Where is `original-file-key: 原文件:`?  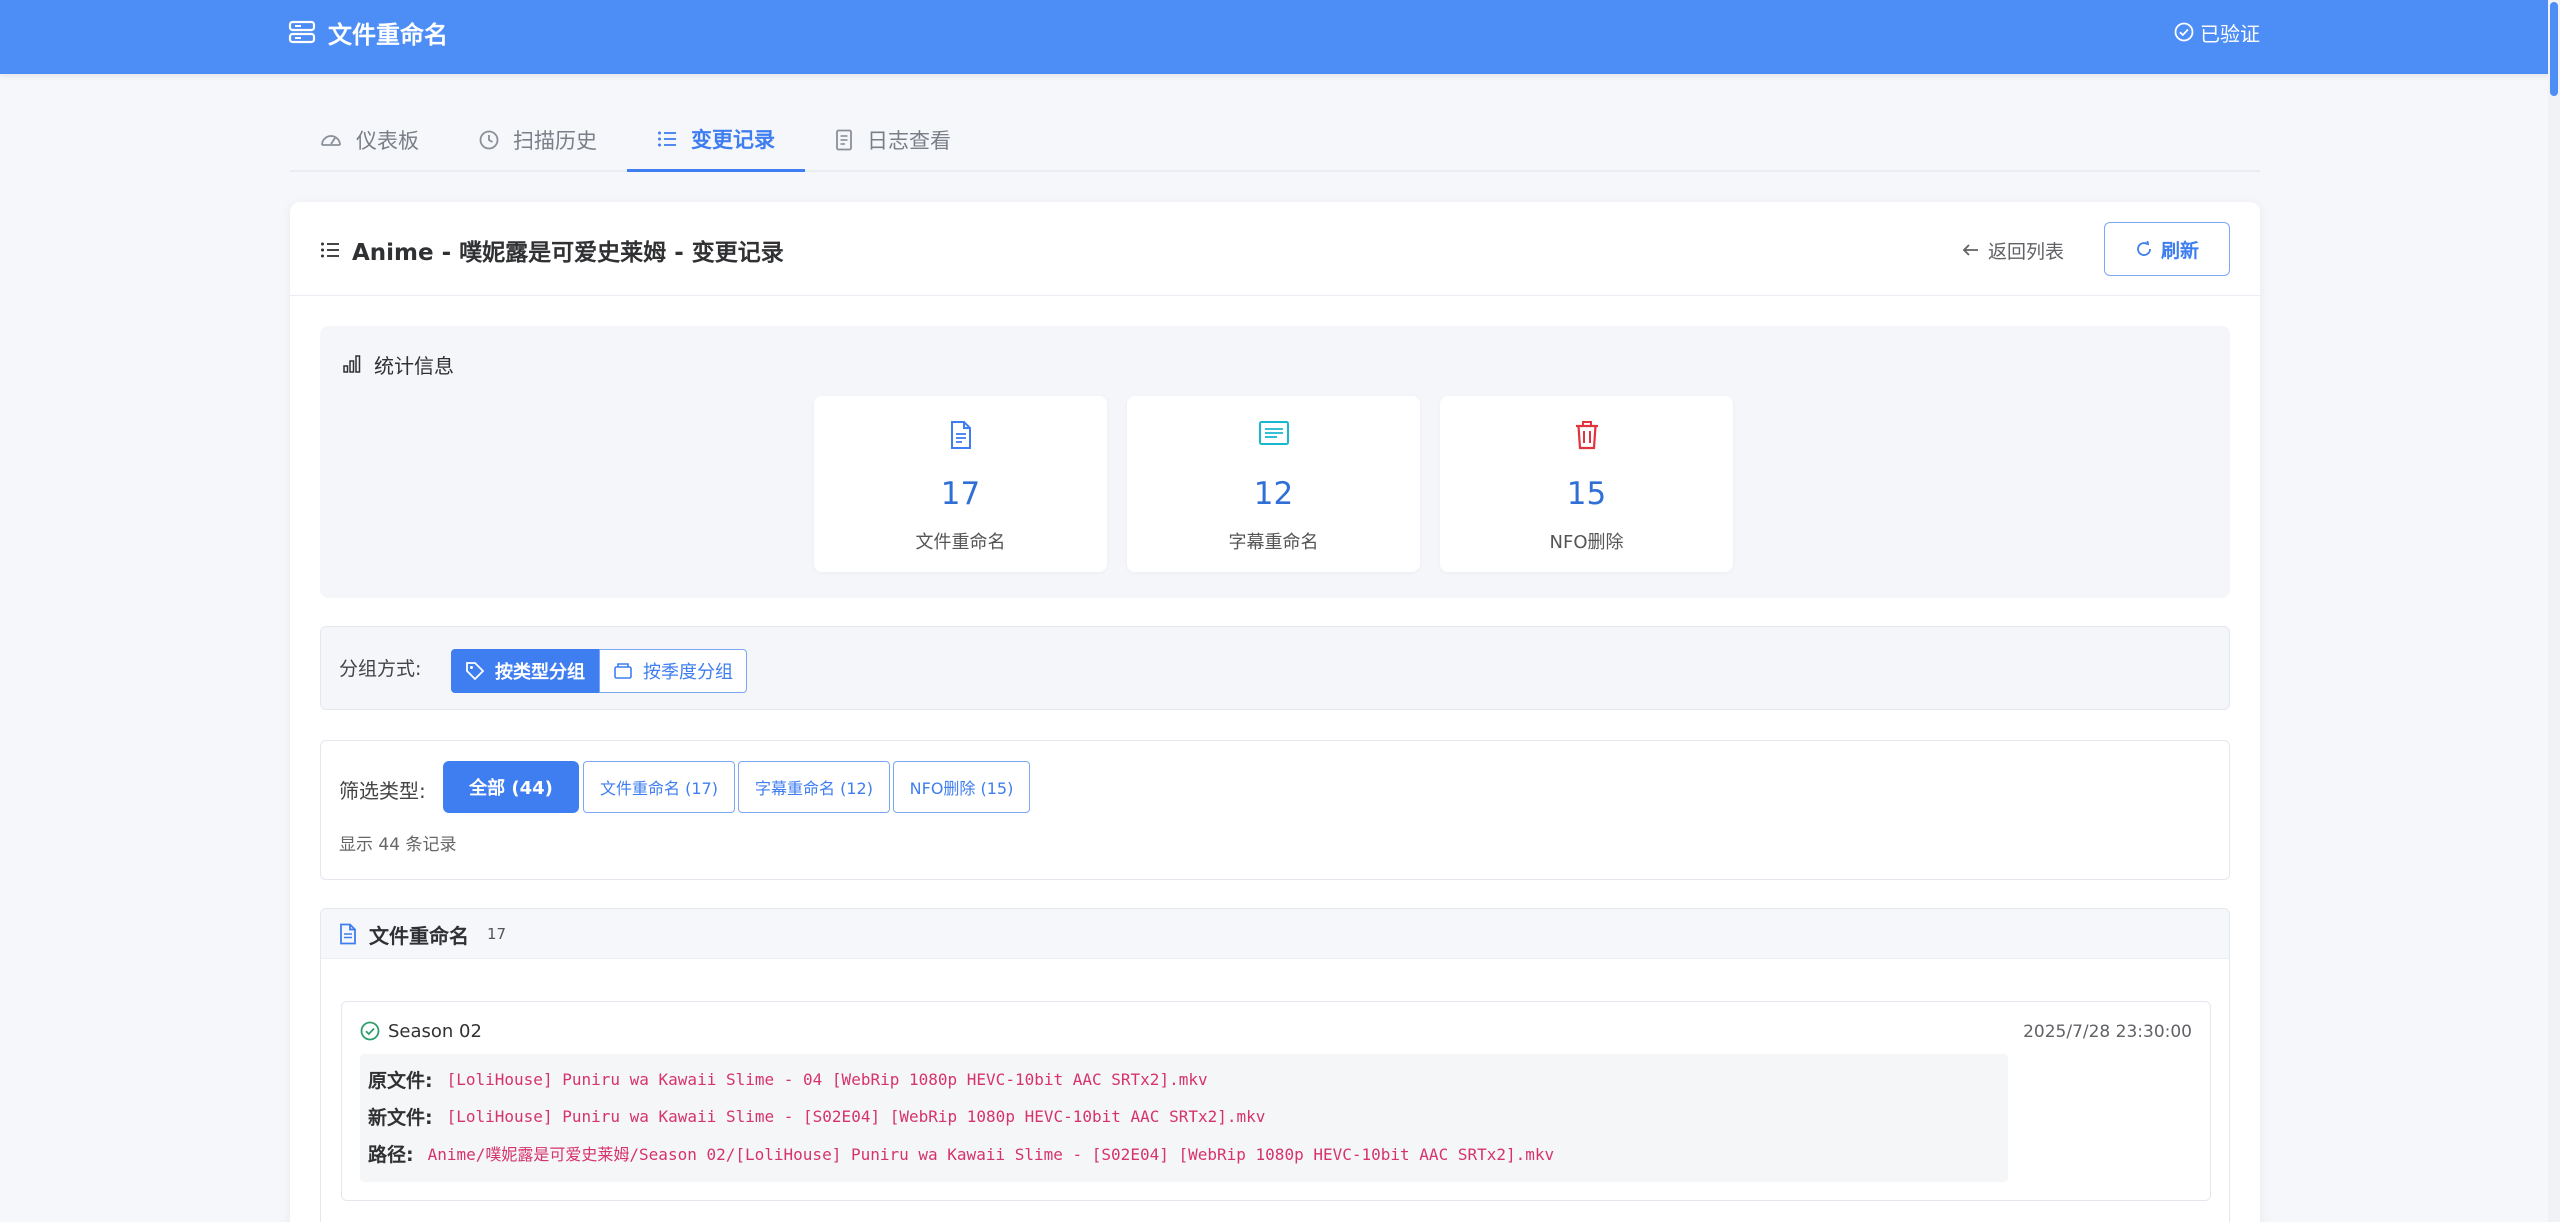 original-file-key: 原文件: is located at coordinates (400, 1080).